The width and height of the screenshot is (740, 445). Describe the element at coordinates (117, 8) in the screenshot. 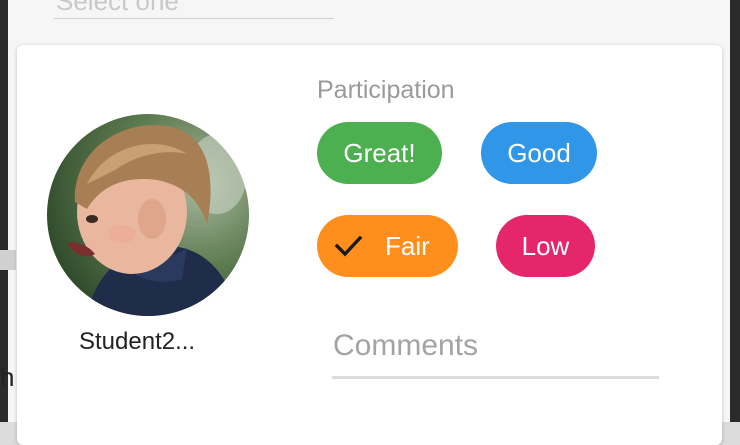

I see `background-select-field: Select one` at that location.